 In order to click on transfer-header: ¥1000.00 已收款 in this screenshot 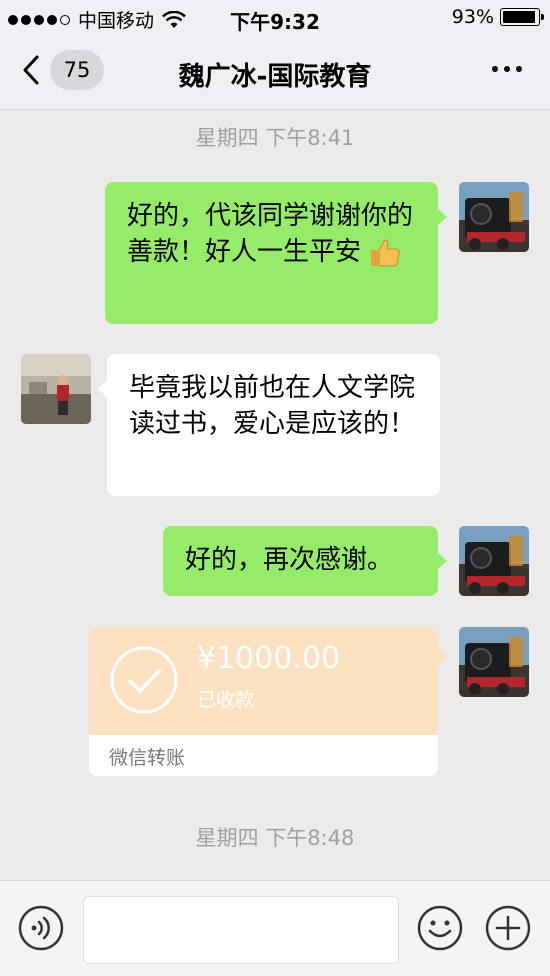, I will do `click(263, 681)`.